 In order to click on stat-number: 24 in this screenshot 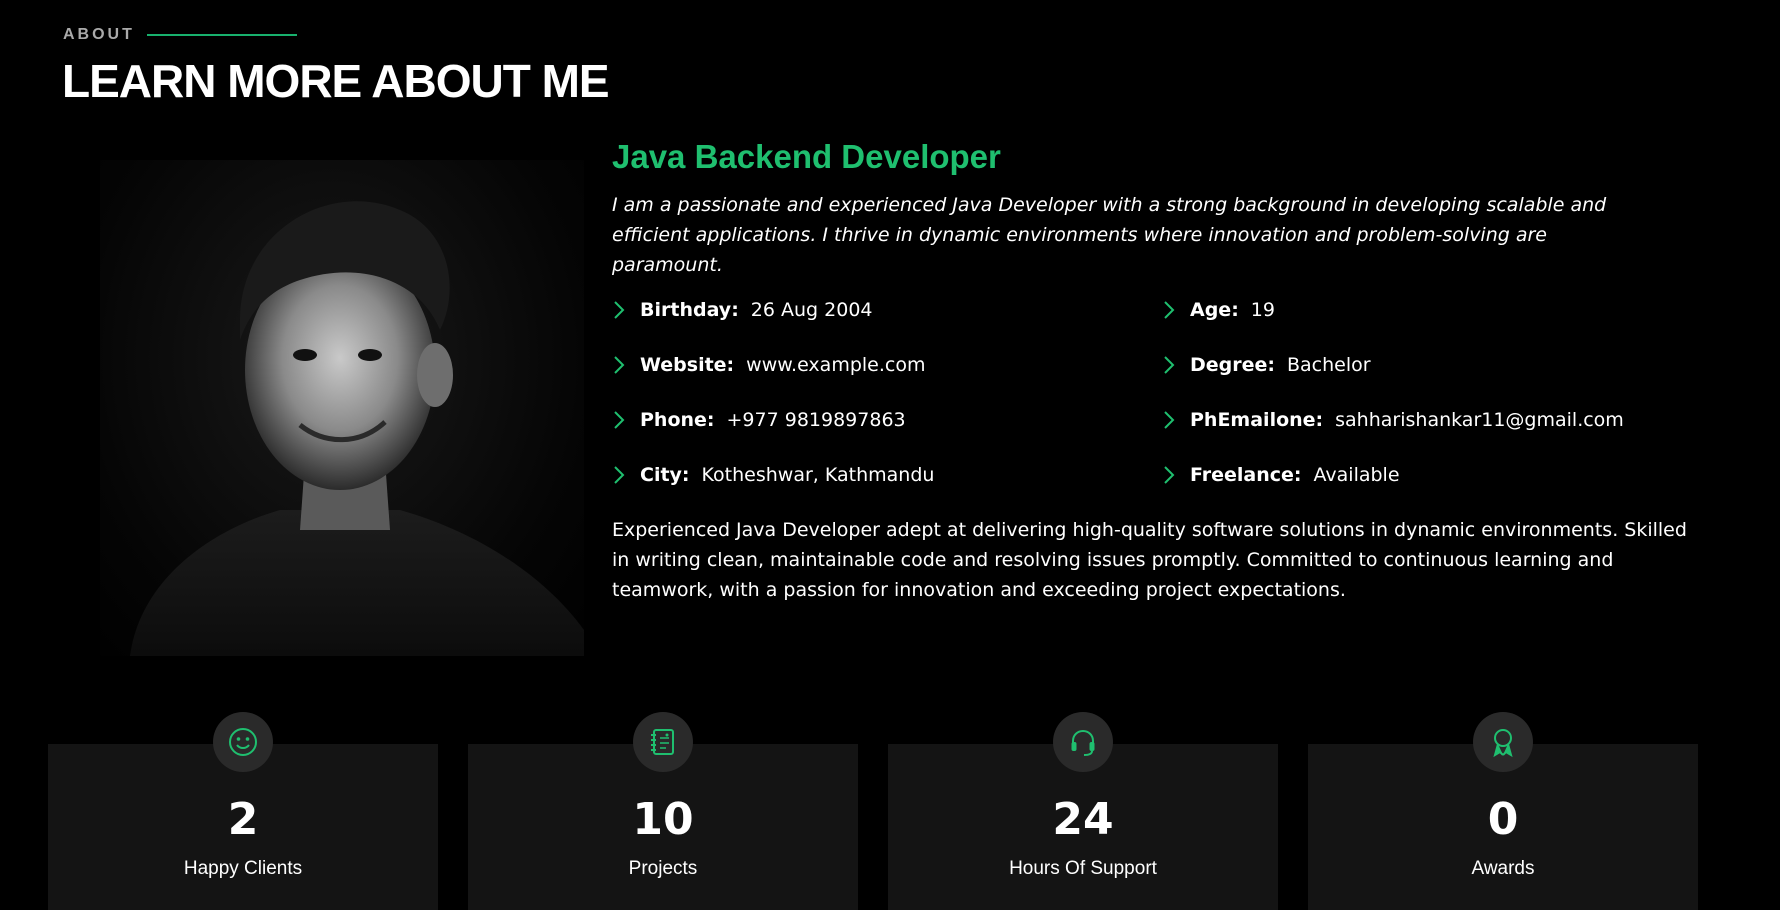, I will do `click(1083, 819)`.